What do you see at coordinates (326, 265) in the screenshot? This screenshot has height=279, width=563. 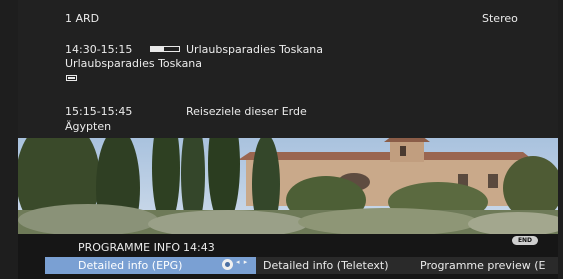 I see `menu-item-detailed-info-teletext: Detailed info (Teletext)` at bounding box center [326, 265].